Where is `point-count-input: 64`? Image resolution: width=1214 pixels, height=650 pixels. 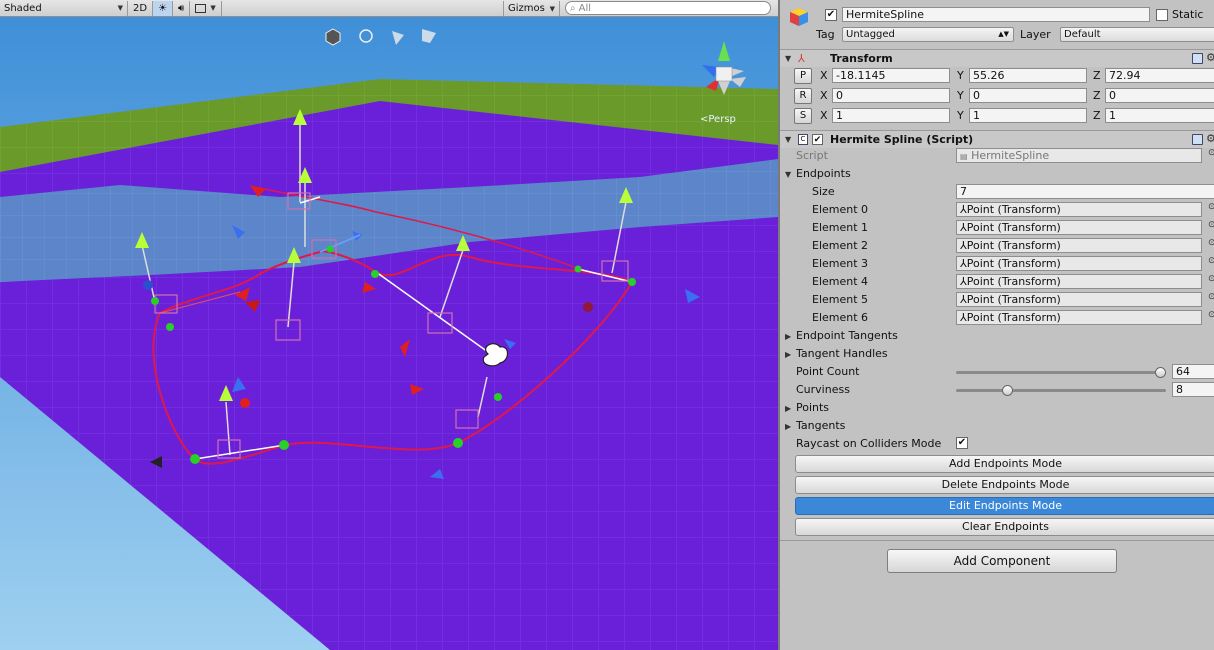
point-count-input: 64 is located at coordinates (1193, 371).